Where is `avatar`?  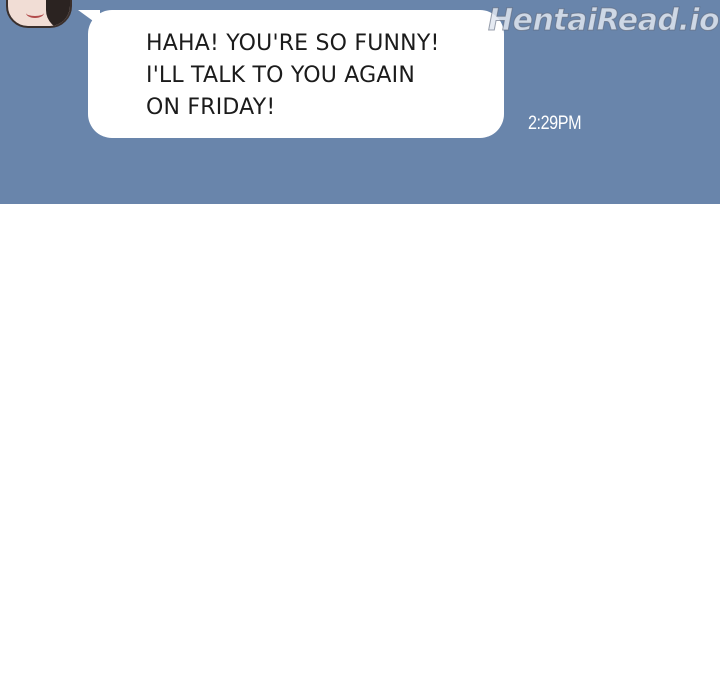
avatar is located at coordinates (39, 14).